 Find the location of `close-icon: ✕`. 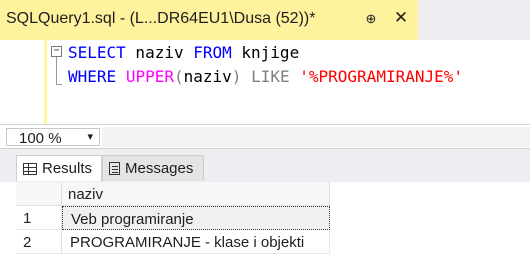

close-icon: ✕ is located at coordinates (401, 18).